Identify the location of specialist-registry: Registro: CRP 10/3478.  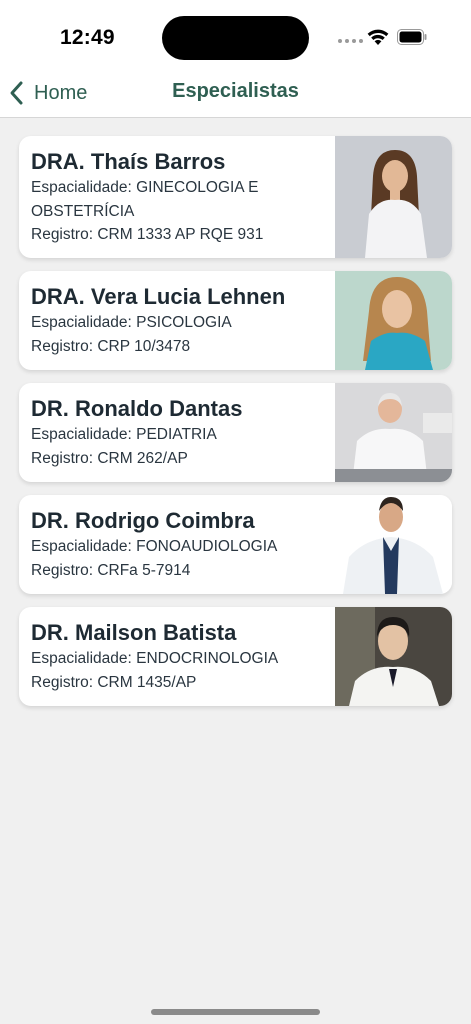
(111, 346).